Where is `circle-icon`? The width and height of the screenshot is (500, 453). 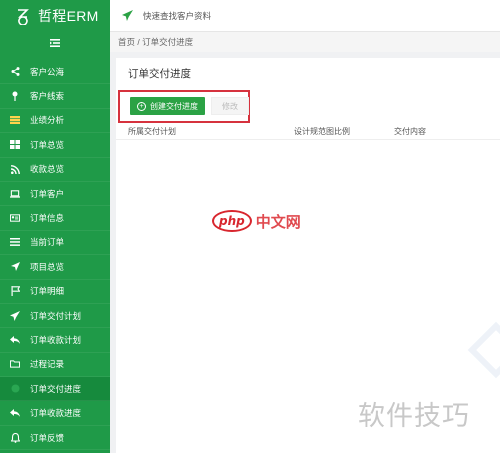
circle-icon is located at coordinates (15, 389).